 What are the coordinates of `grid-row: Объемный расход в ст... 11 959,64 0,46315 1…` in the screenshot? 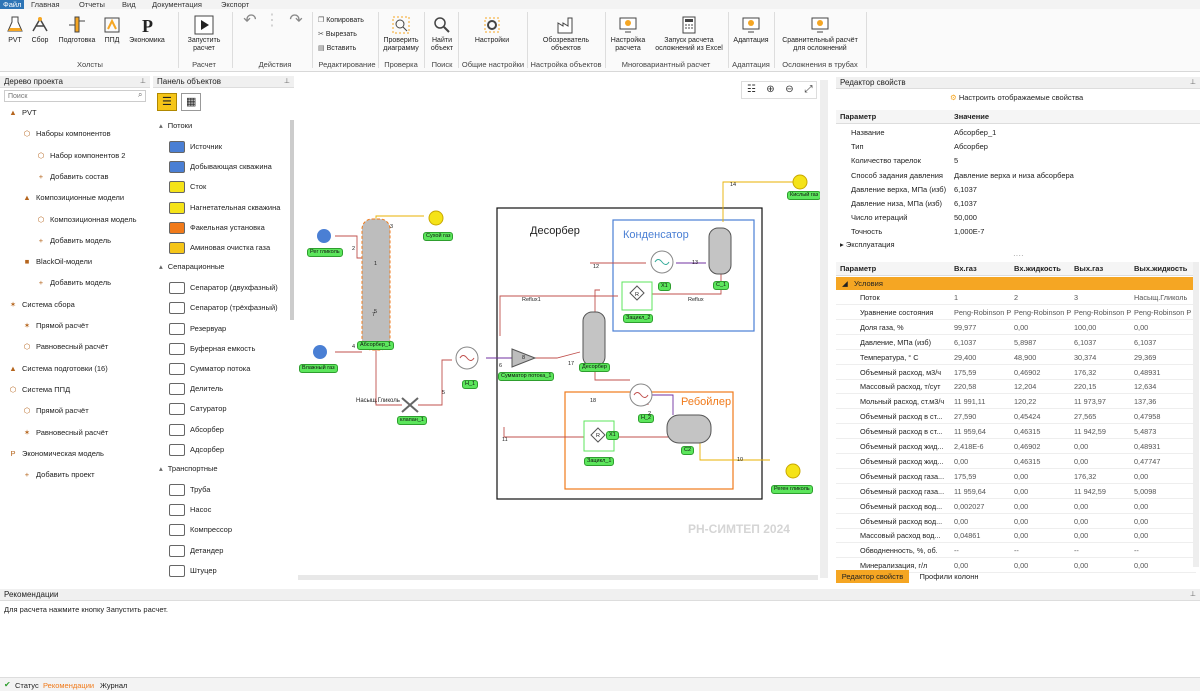 It's located at (1016, 432).